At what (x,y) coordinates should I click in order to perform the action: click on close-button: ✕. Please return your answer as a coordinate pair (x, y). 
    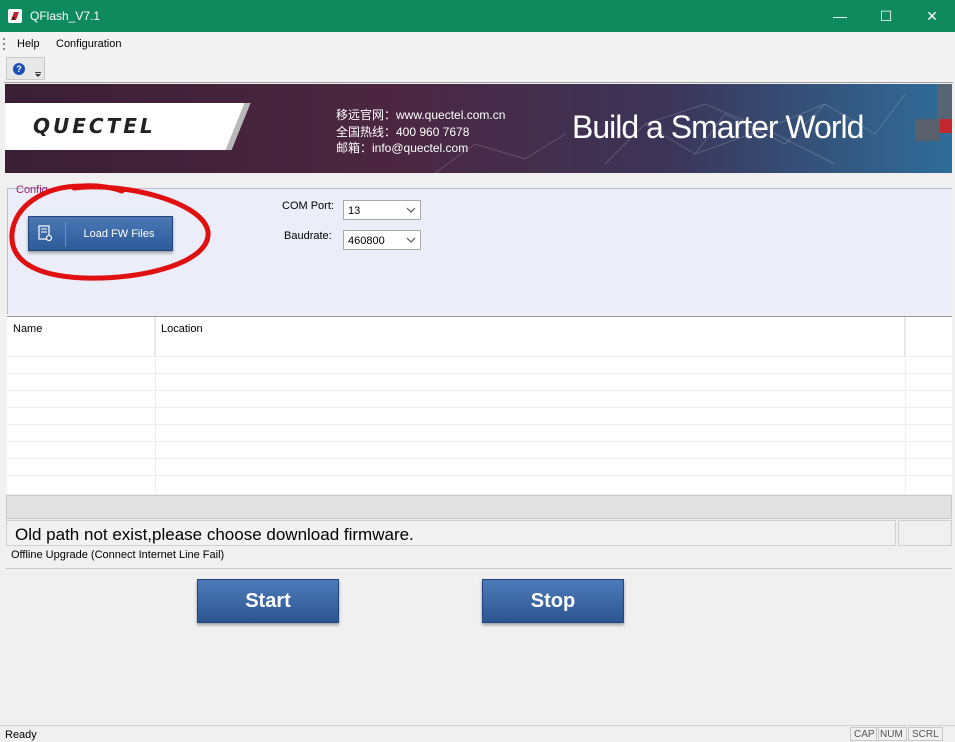
    Looking at the image, I should click on (932, 16).